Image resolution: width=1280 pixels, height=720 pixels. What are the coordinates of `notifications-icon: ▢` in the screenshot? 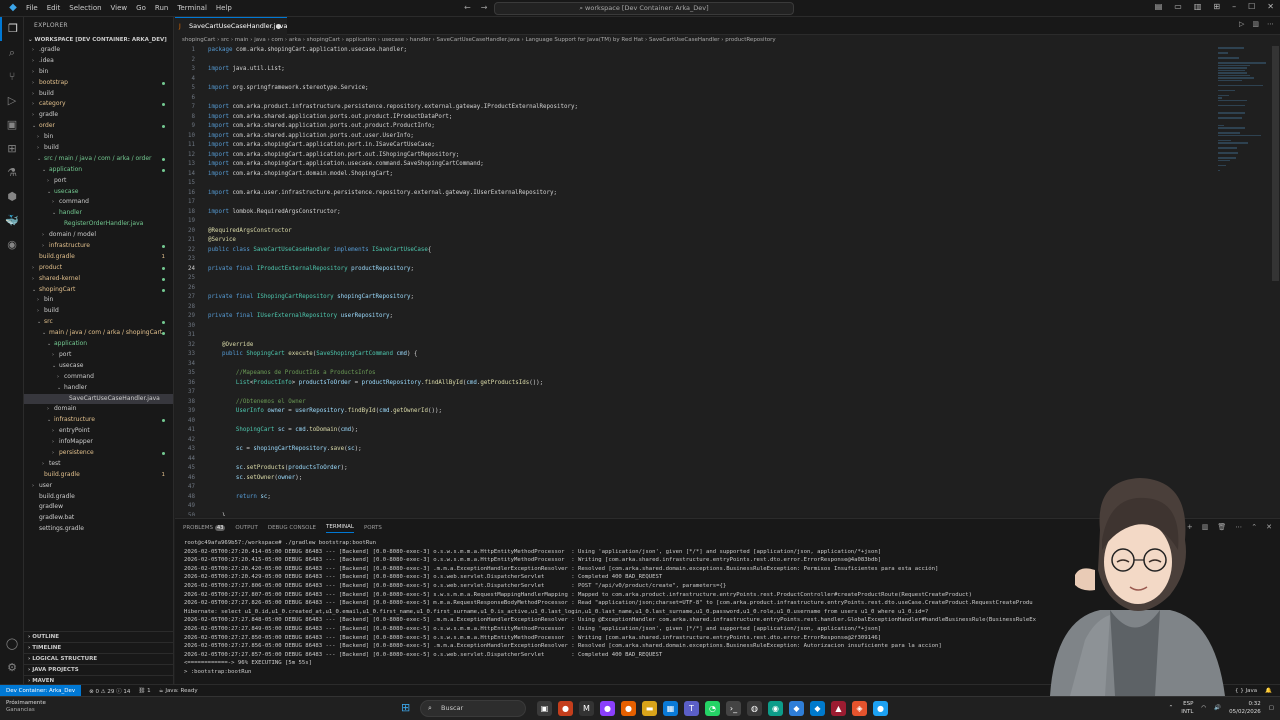 It's located at (1271, 708).